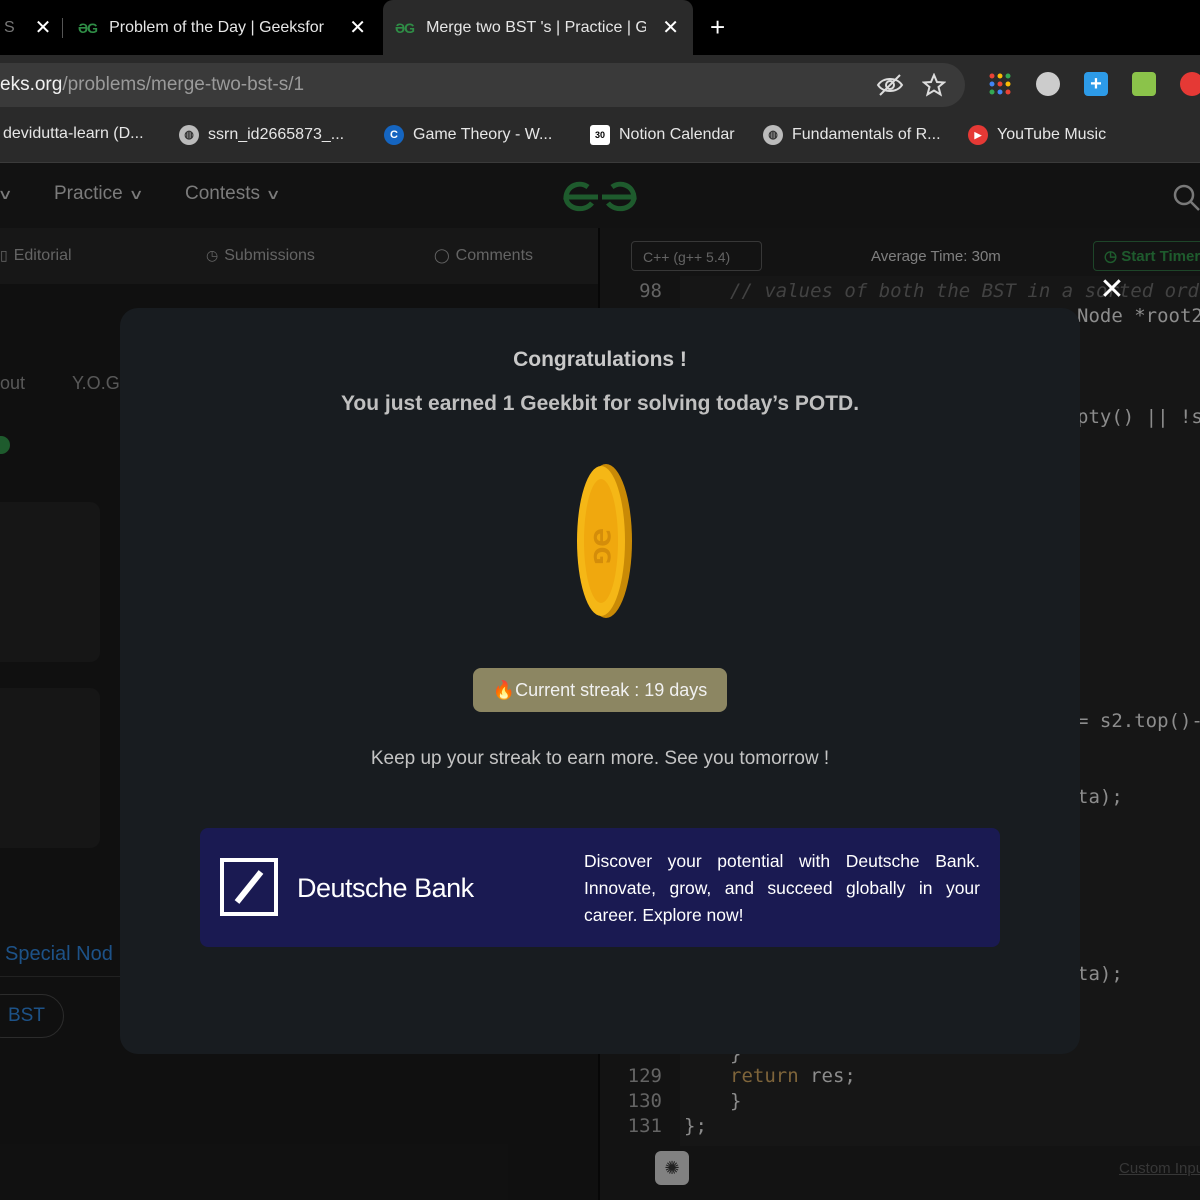 This screenshot has width=1200, height=1200. I want to click on current-streak-badge: 🔥Current streak : 19 days, so click(600, 690).